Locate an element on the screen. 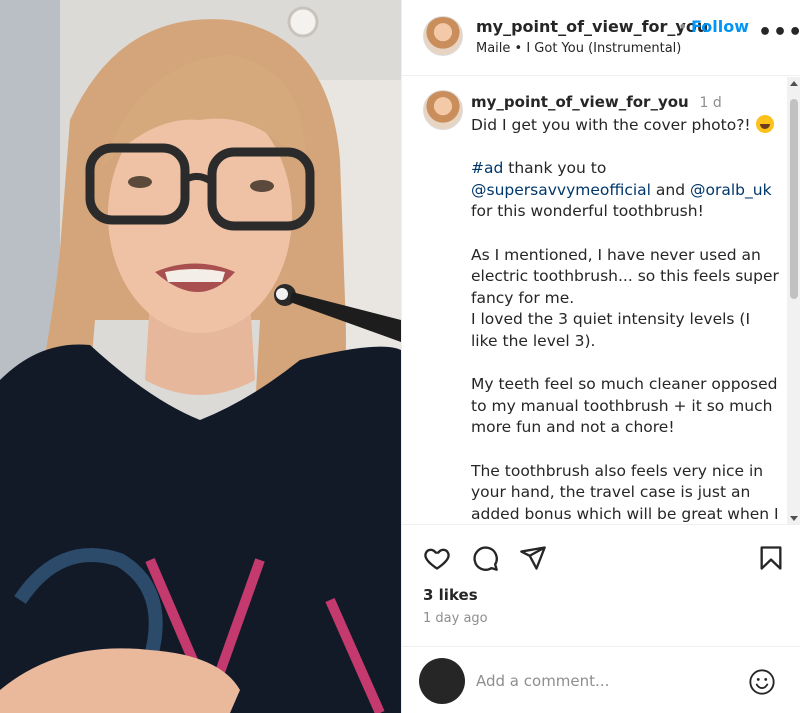 The image size is (800, 713). caption-time: 1 d is located at coordinates (711, 103).